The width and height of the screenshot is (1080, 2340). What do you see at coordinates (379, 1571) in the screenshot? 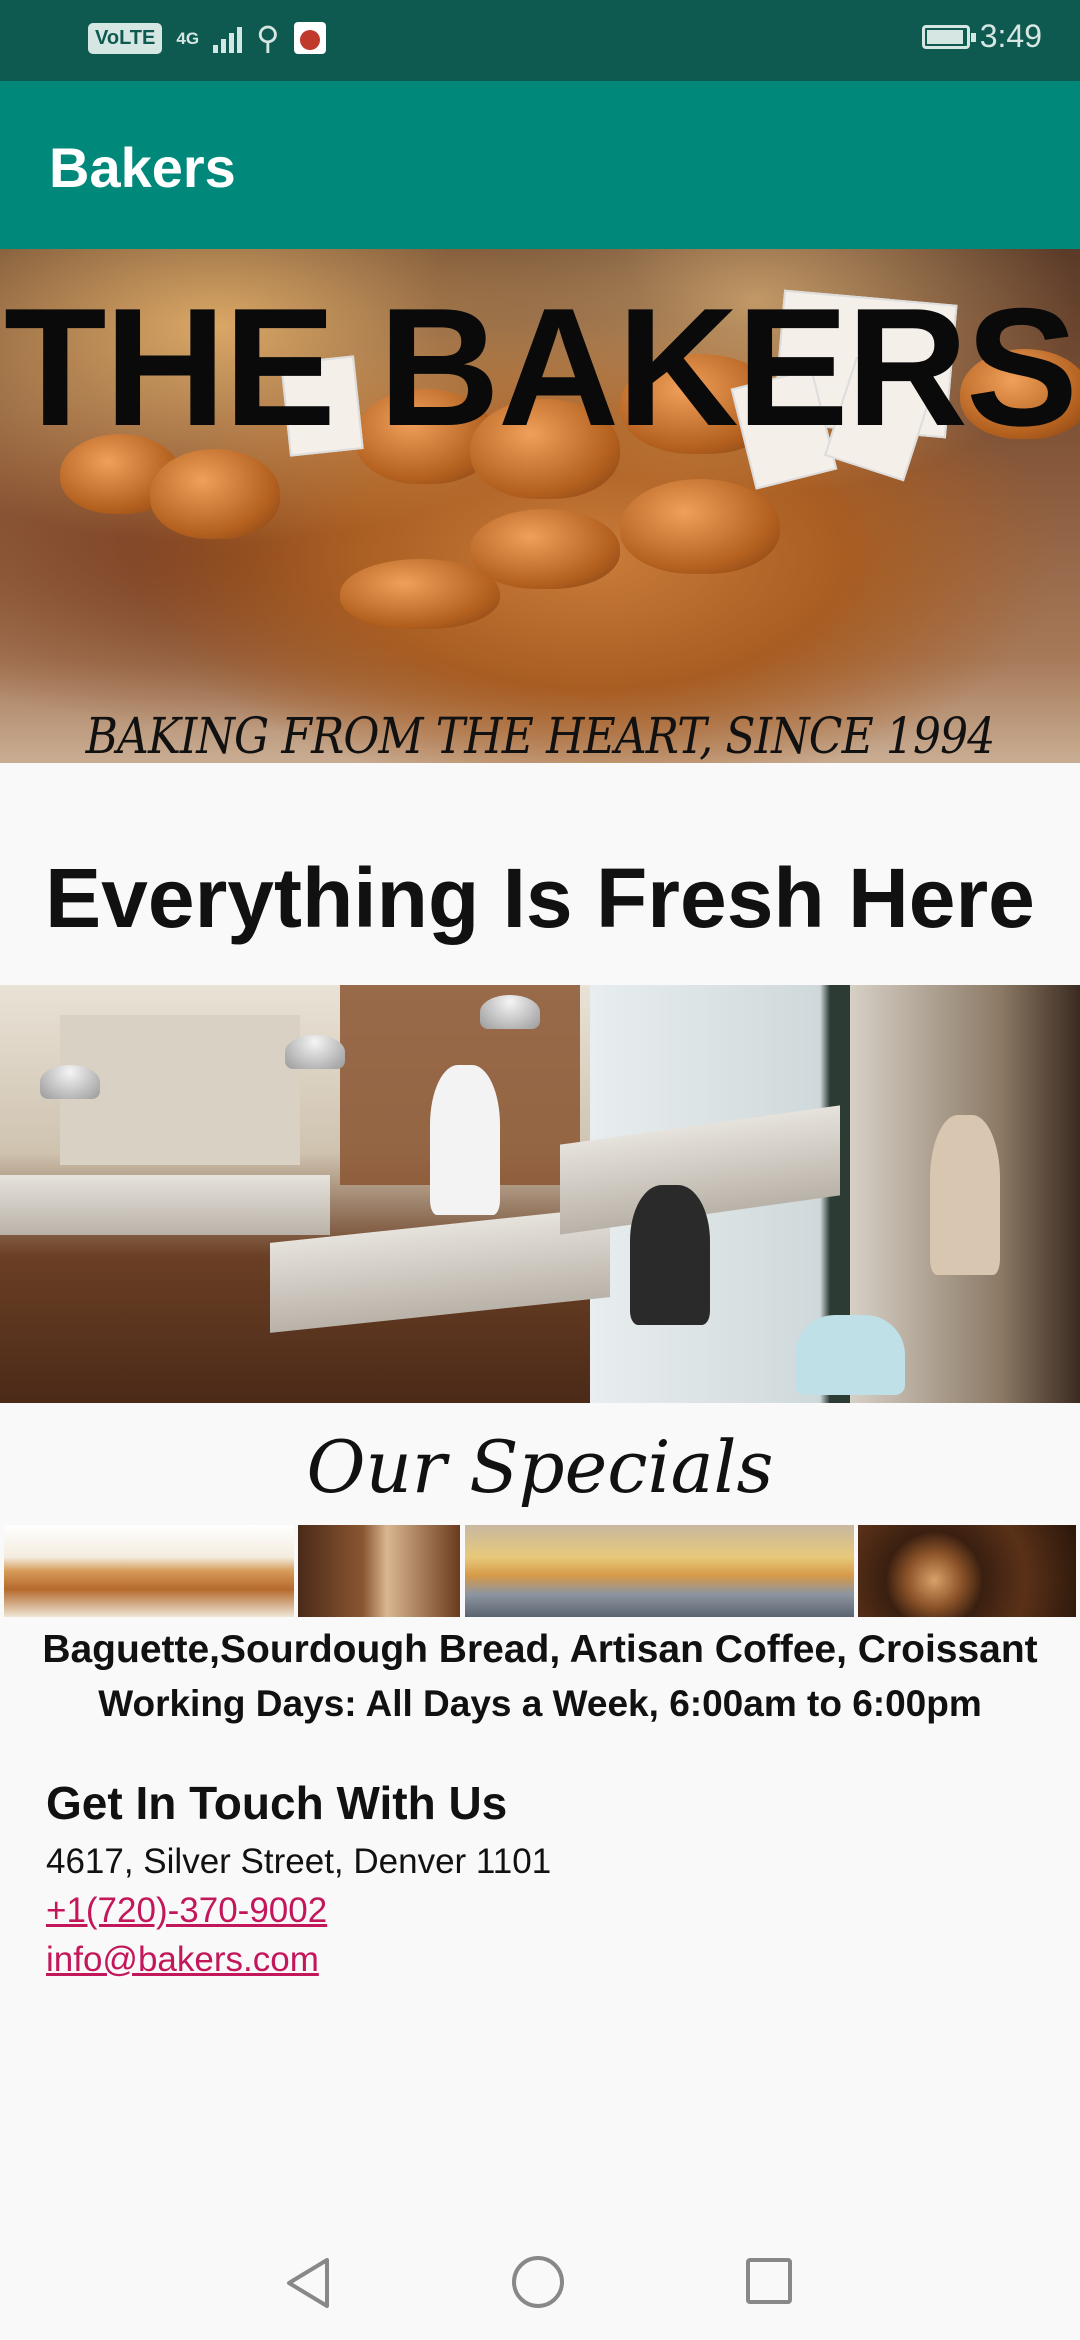
I see `iced-coffee-image` at bounding box center [379, 1571].